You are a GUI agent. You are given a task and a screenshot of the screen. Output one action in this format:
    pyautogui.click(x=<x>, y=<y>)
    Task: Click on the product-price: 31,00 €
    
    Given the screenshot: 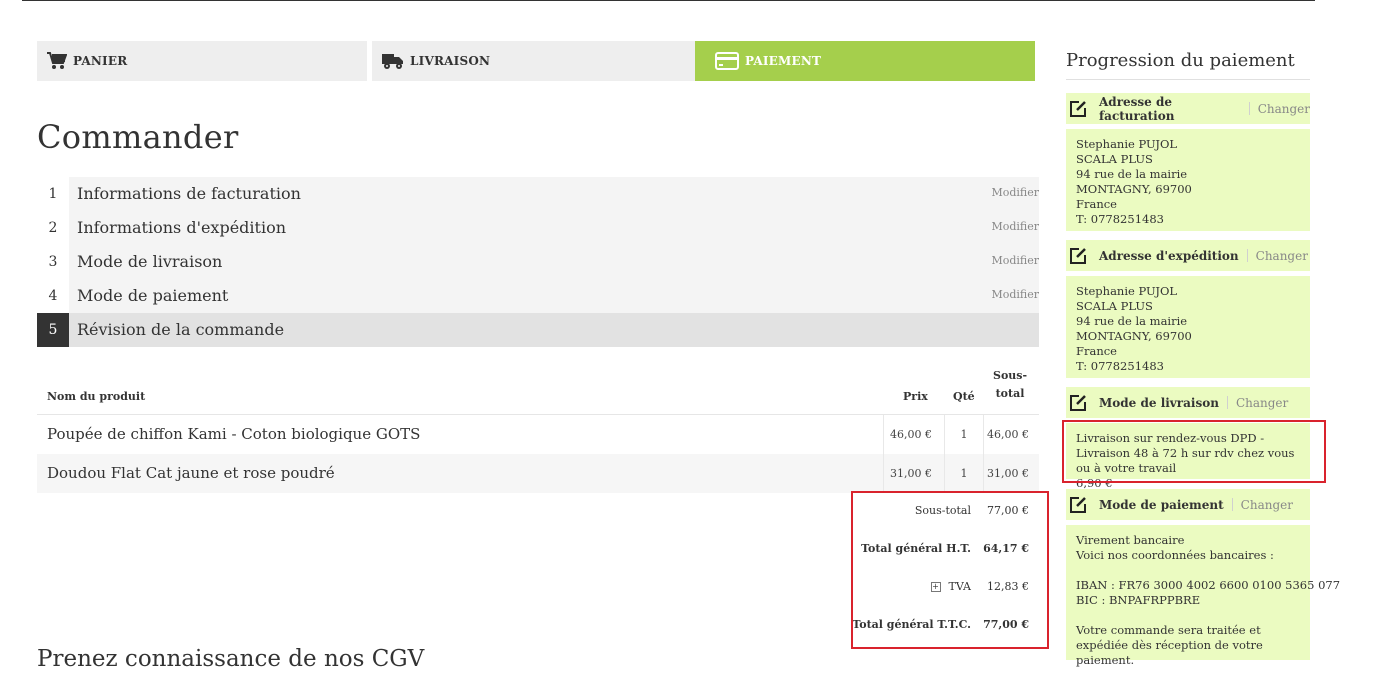 What is the action you would take?
    pyautogui.click(x=910, y=473)
    